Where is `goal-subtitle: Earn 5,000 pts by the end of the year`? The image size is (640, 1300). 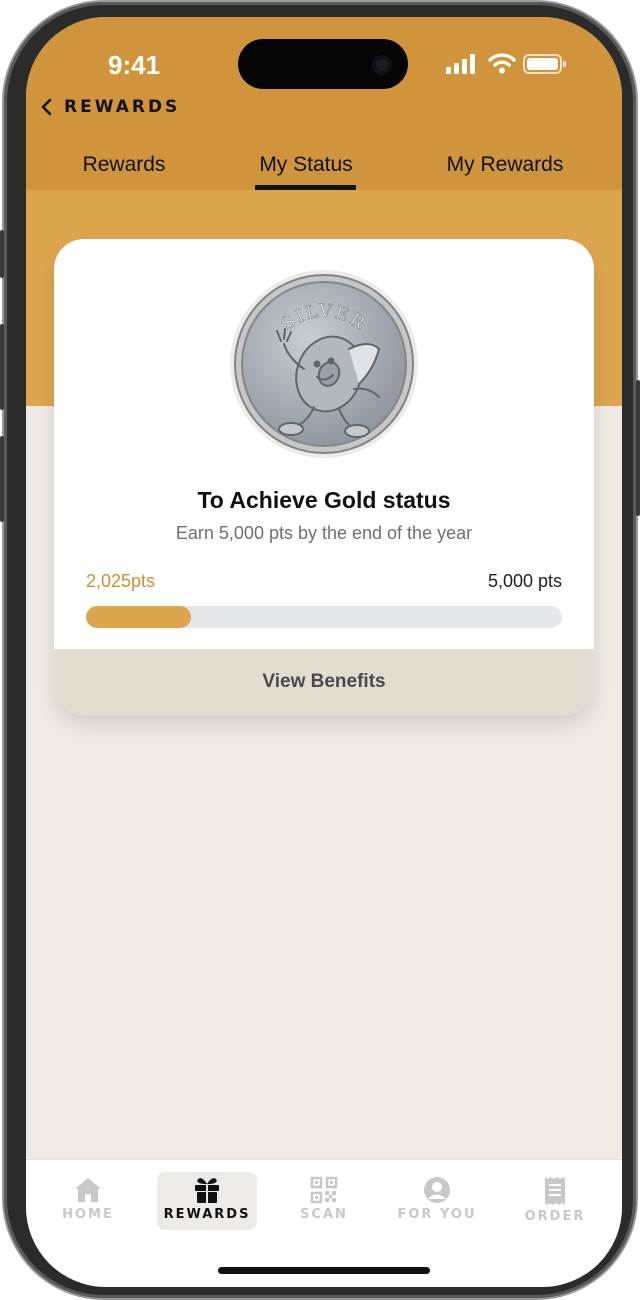 goal-subtitle: Earn 5,000 pts by the end of the year is located at coordinates (324, 533).